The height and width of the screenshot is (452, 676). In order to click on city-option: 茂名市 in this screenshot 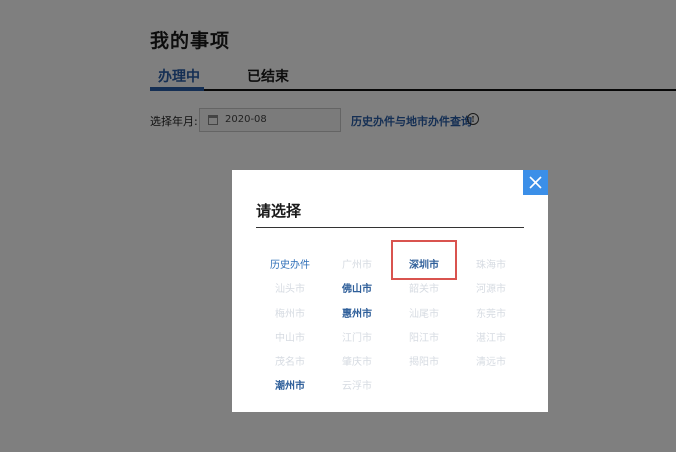, I will do `click(290, 362)`.